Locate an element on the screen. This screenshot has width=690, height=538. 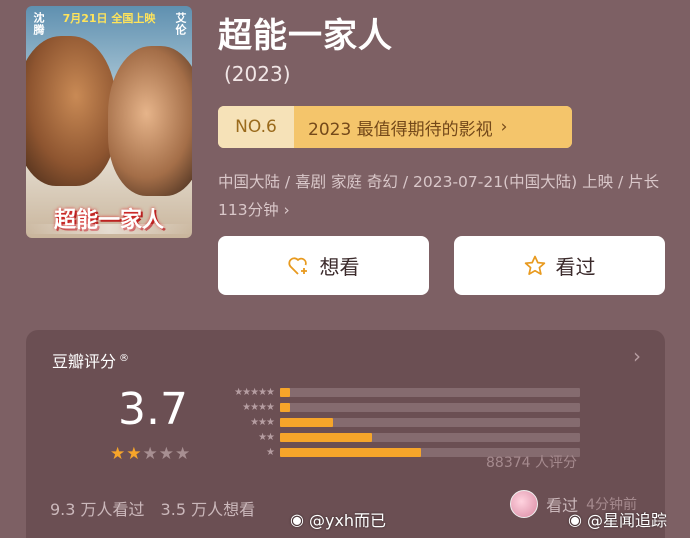
poster-actor-right: 艾伦 is located at coordinates (180, 24).